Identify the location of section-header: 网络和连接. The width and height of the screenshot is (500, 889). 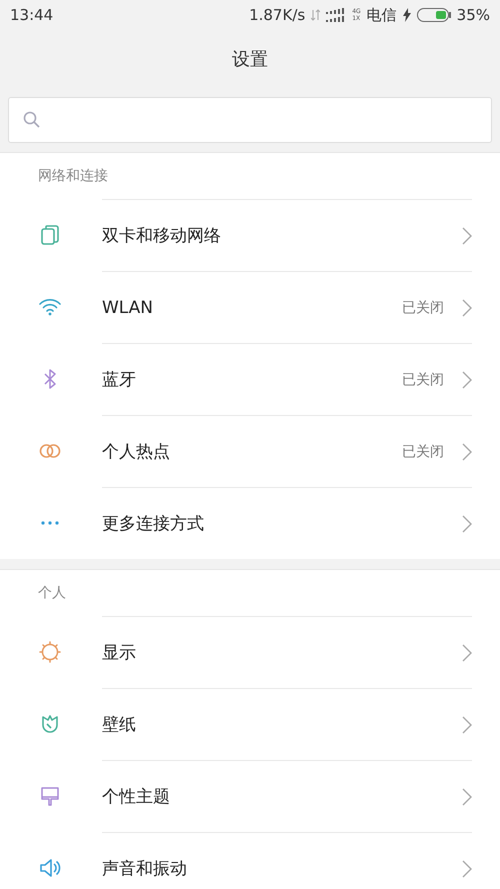
(73, 176).